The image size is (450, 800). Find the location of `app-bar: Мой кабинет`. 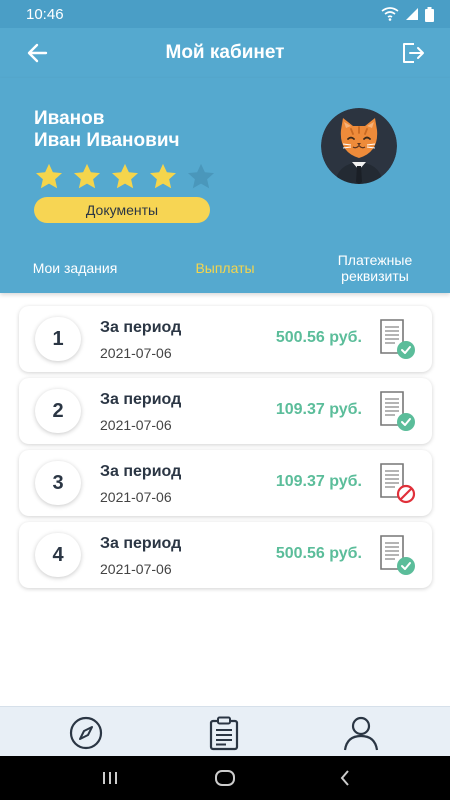

app-bar: Мой кабинет is located at coordinates (225, 53).